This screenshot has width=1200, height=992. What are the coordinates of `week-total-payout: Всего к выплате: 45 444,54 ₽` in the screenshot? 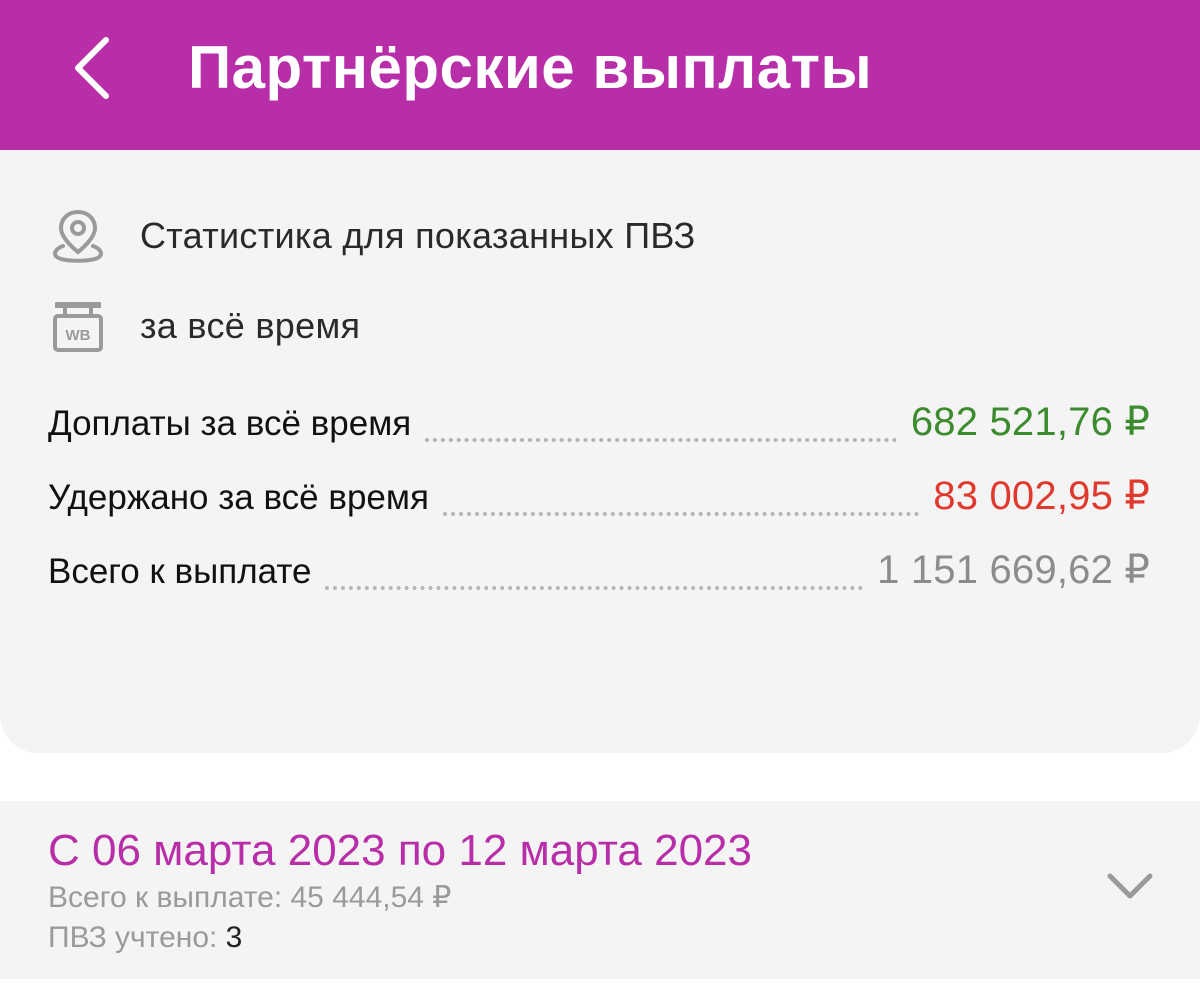 It's located at (250, 897).